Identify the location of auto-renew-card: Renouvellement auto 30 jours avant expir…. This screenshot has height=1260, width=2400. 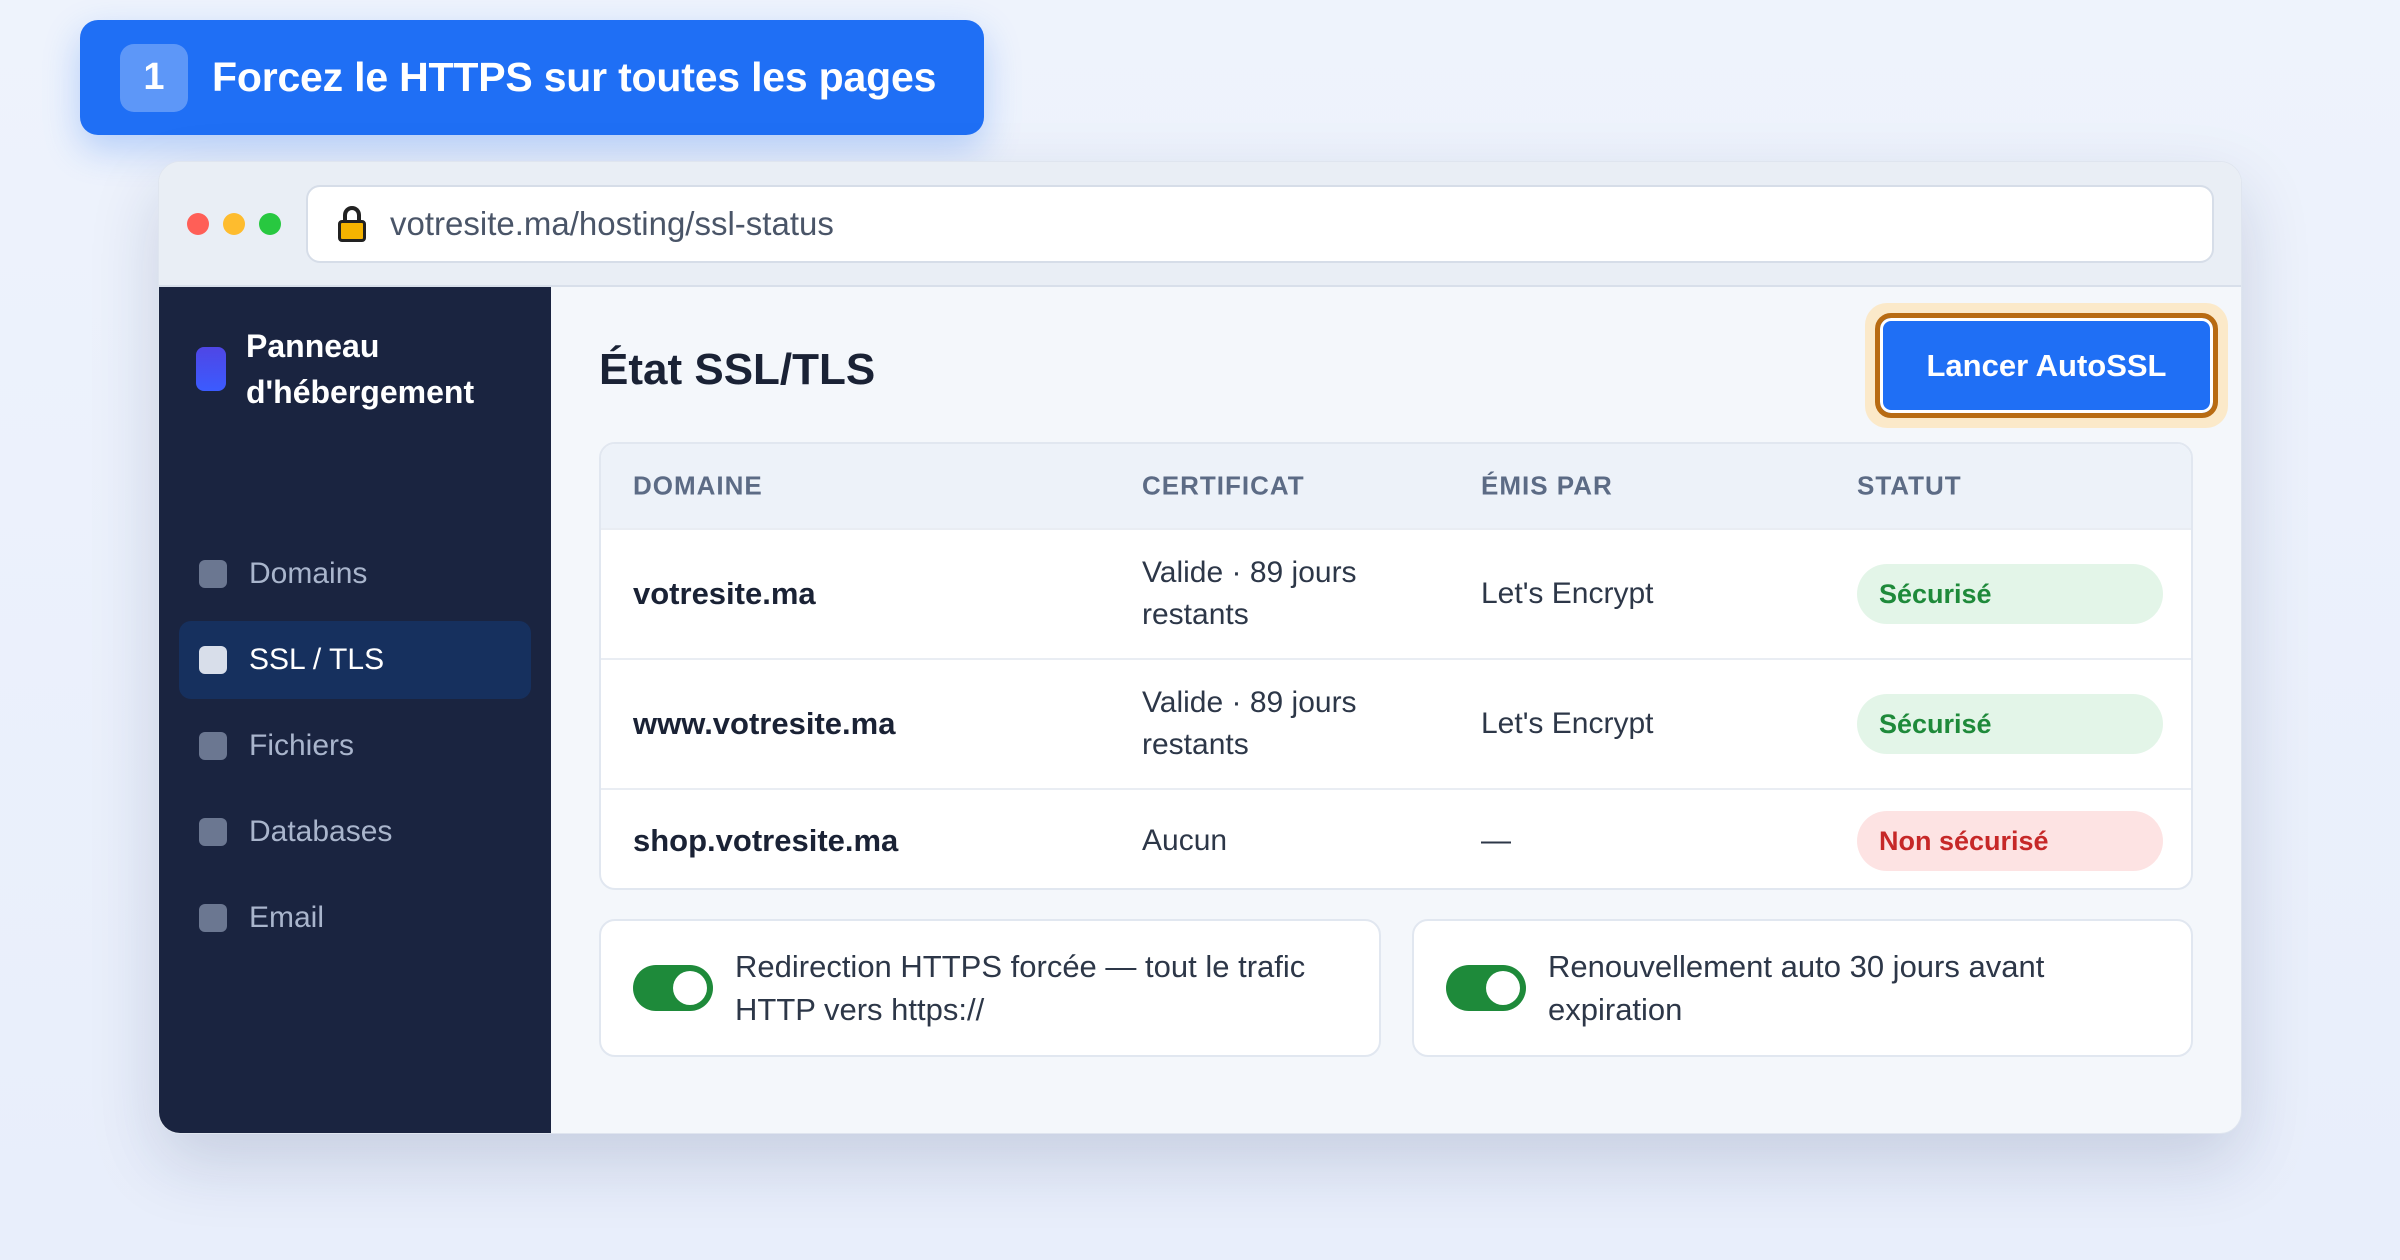
(1802, 988).